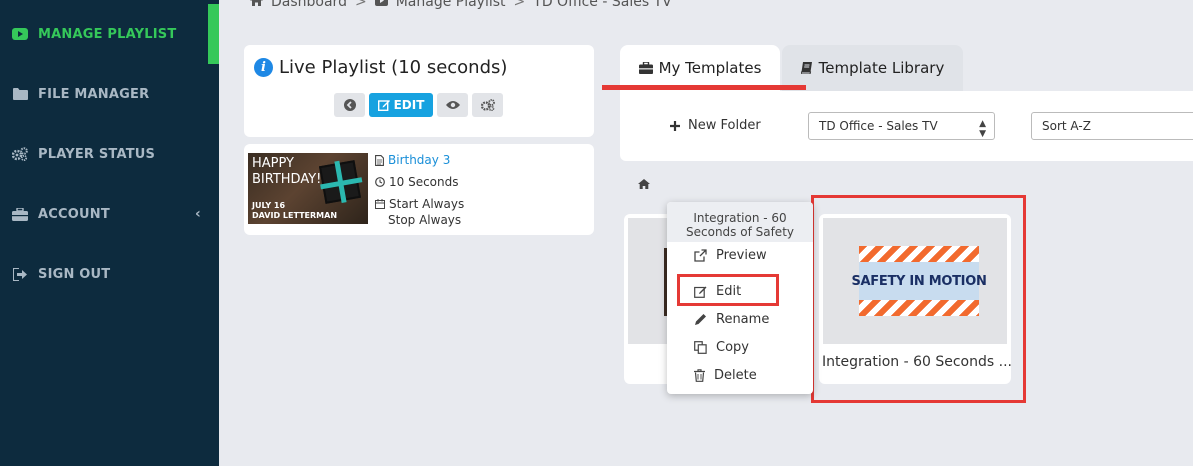 The width and height of the screenshot is (1193, 466). What do you see at coordinates (340, 182) in the screenshot?
I see `gift-box-image` at bounding box center [340, 182].